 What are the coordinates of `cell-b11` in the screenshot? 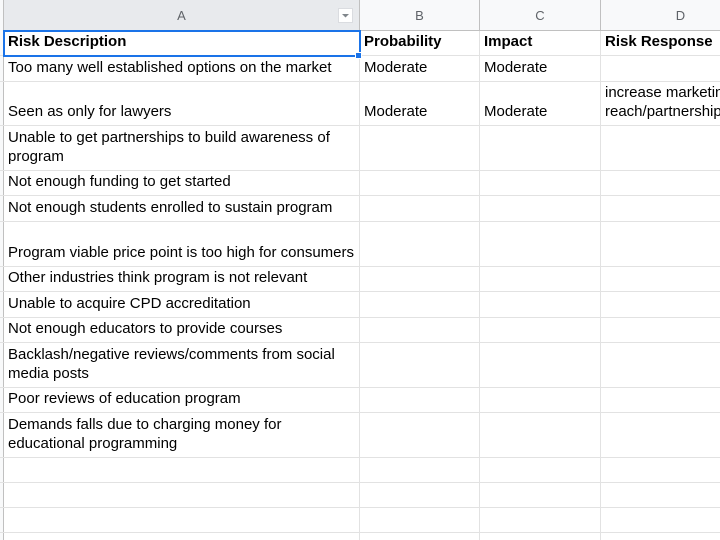 It's located at (420, 365).